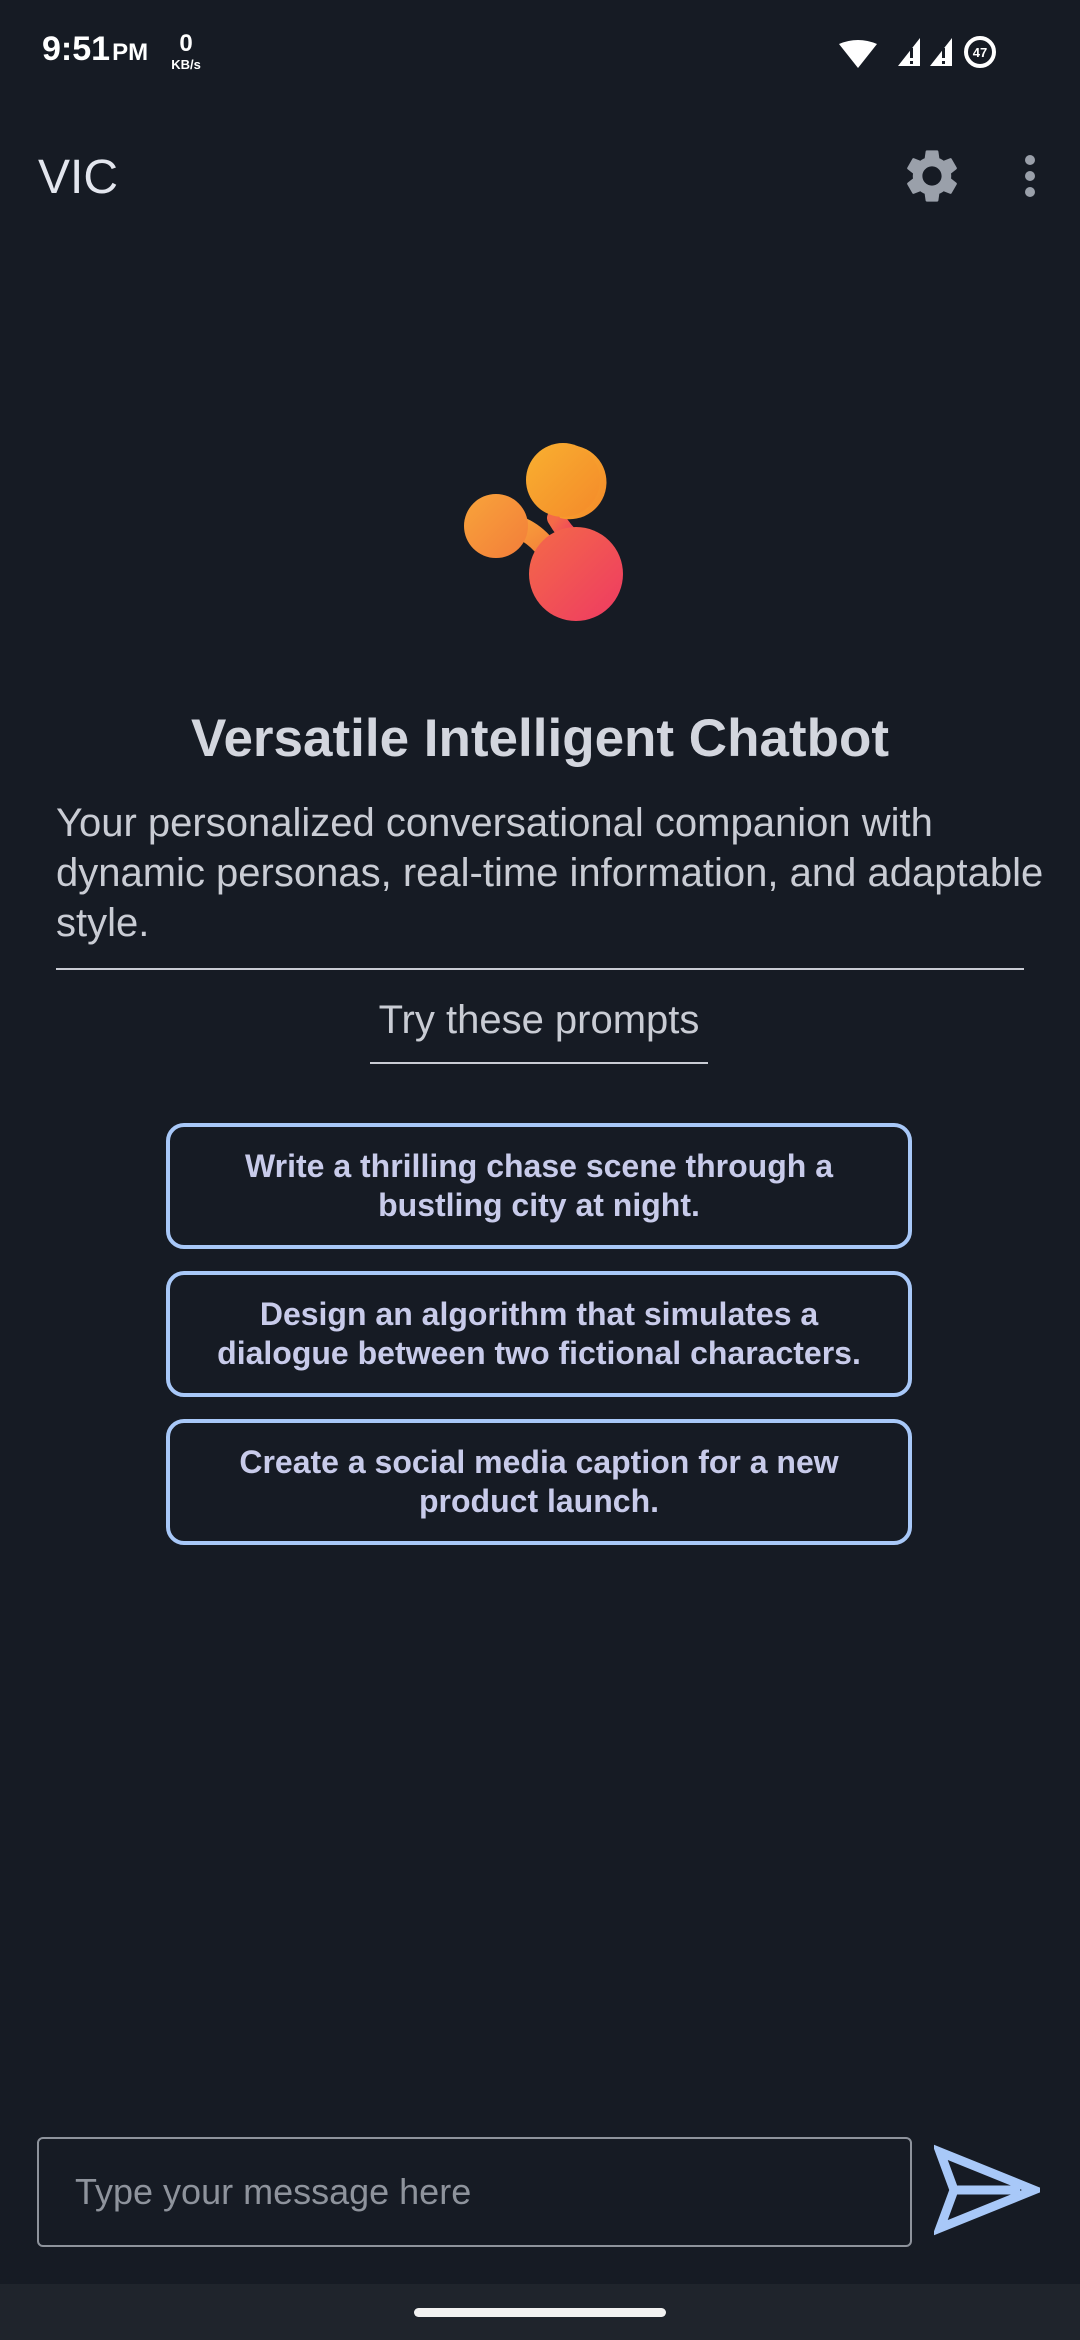 This screenshot has height=2340, width=1080. I want to click on wifi-icon, so click(858, 54).